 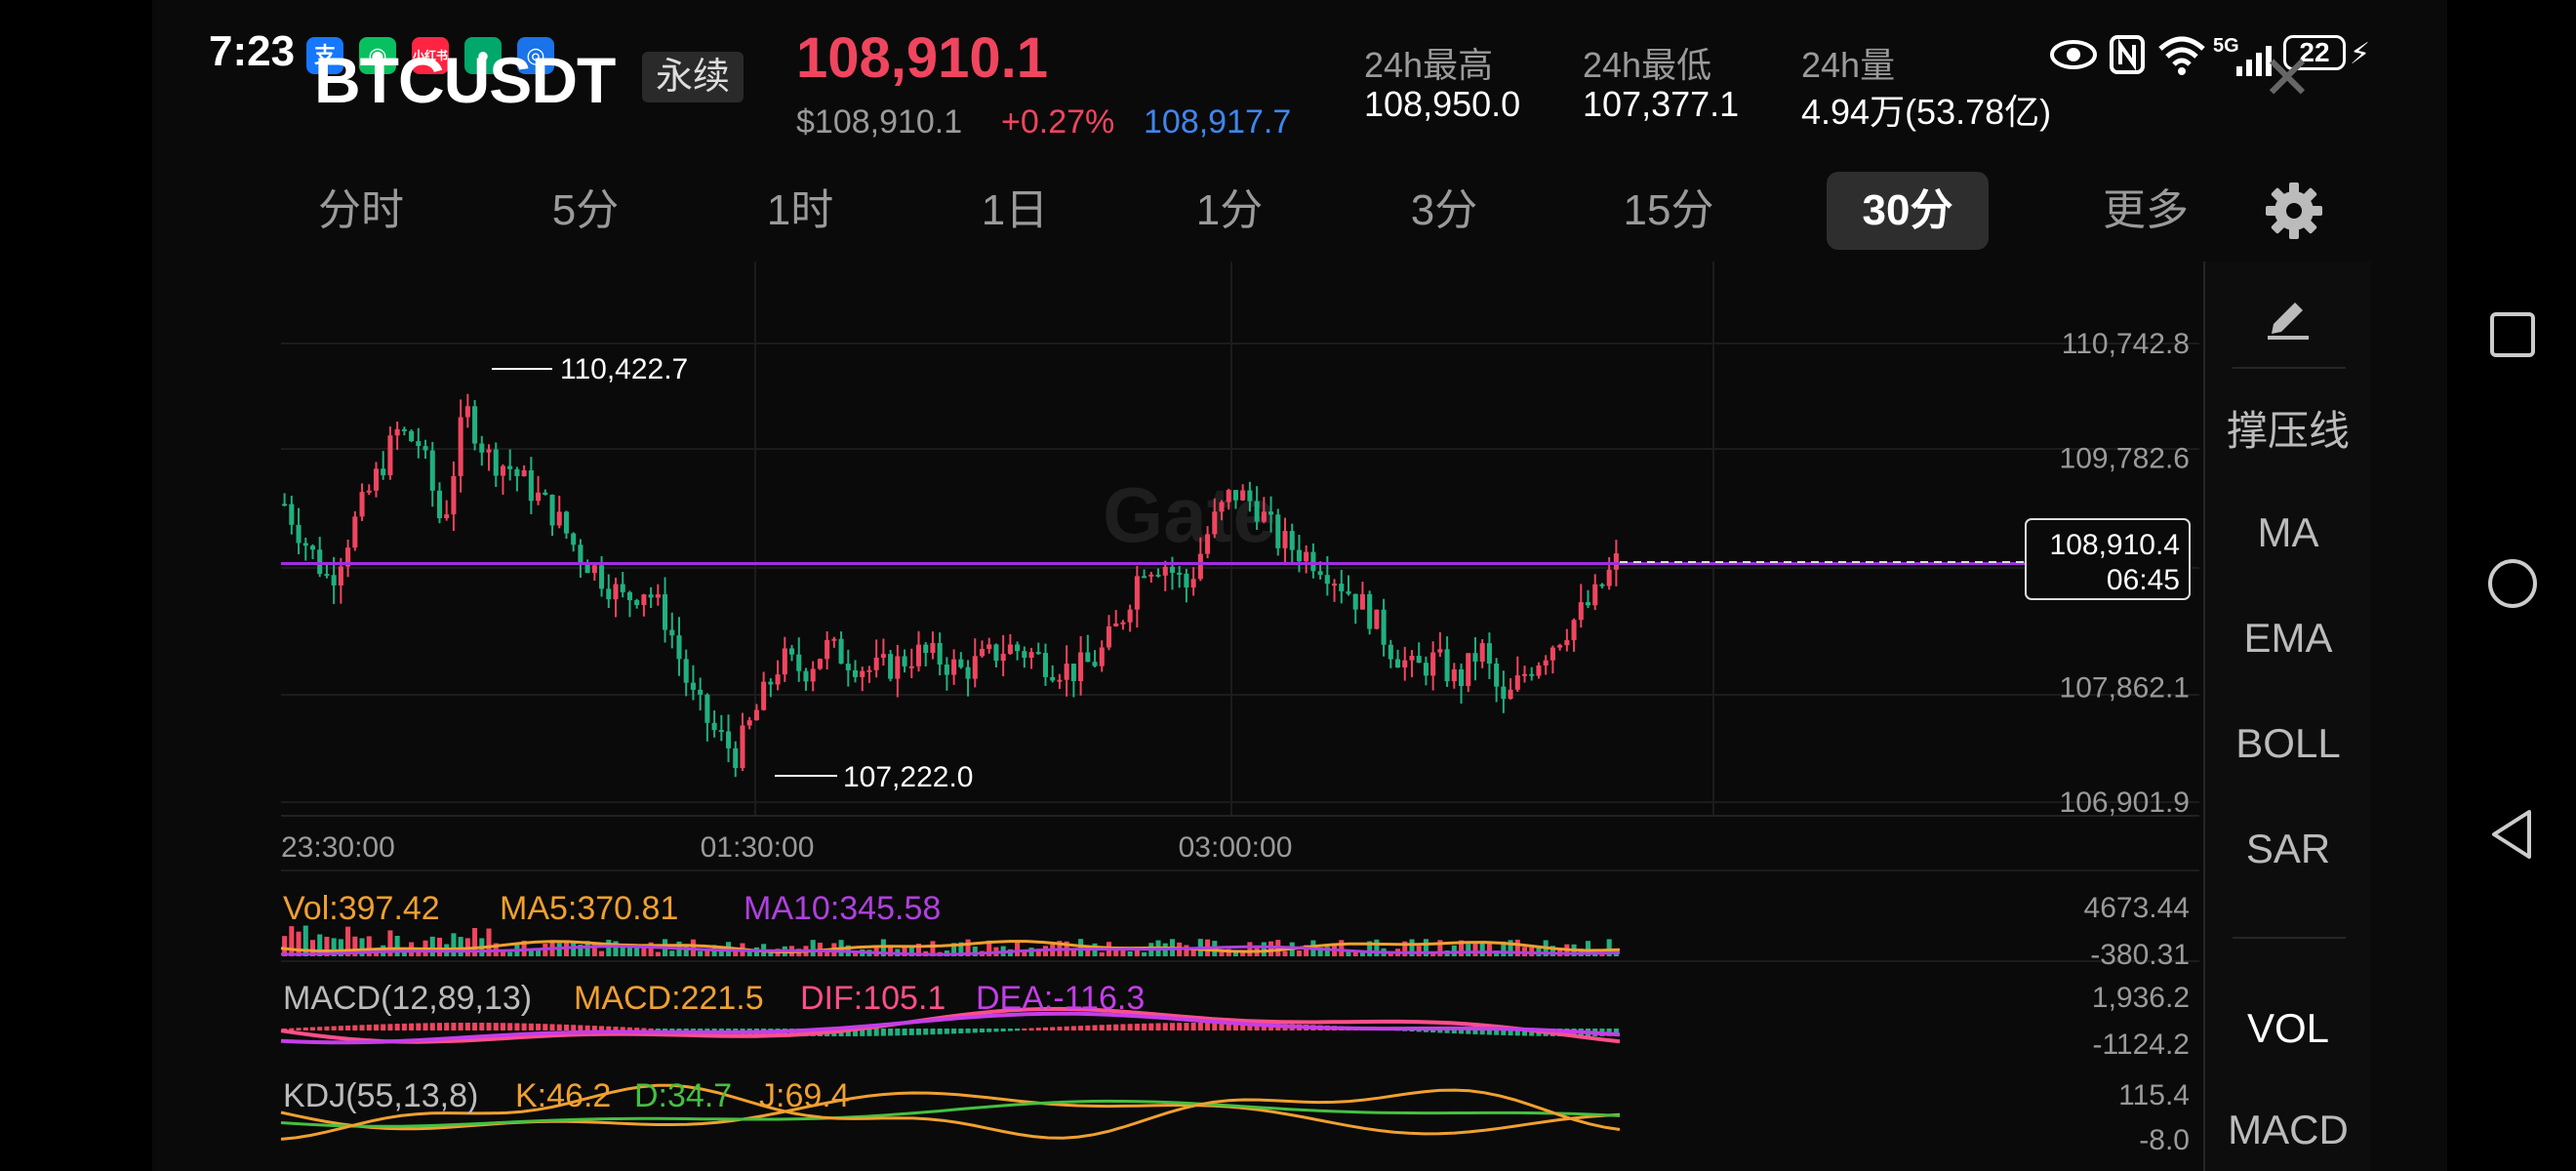 I want to click on tab-5: 3分, so click(x=1444, y=211).